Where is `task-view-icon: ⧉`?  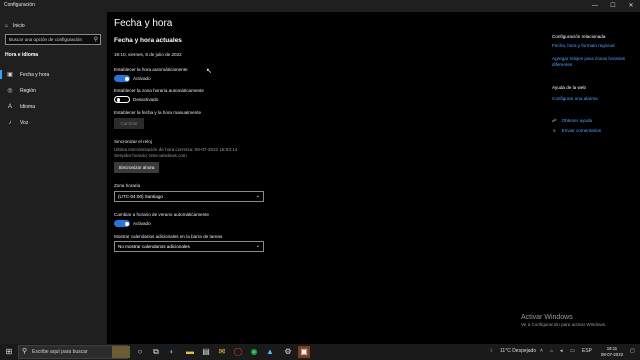
task-view-icon: ⧉ is located at coordinates (156, 352).